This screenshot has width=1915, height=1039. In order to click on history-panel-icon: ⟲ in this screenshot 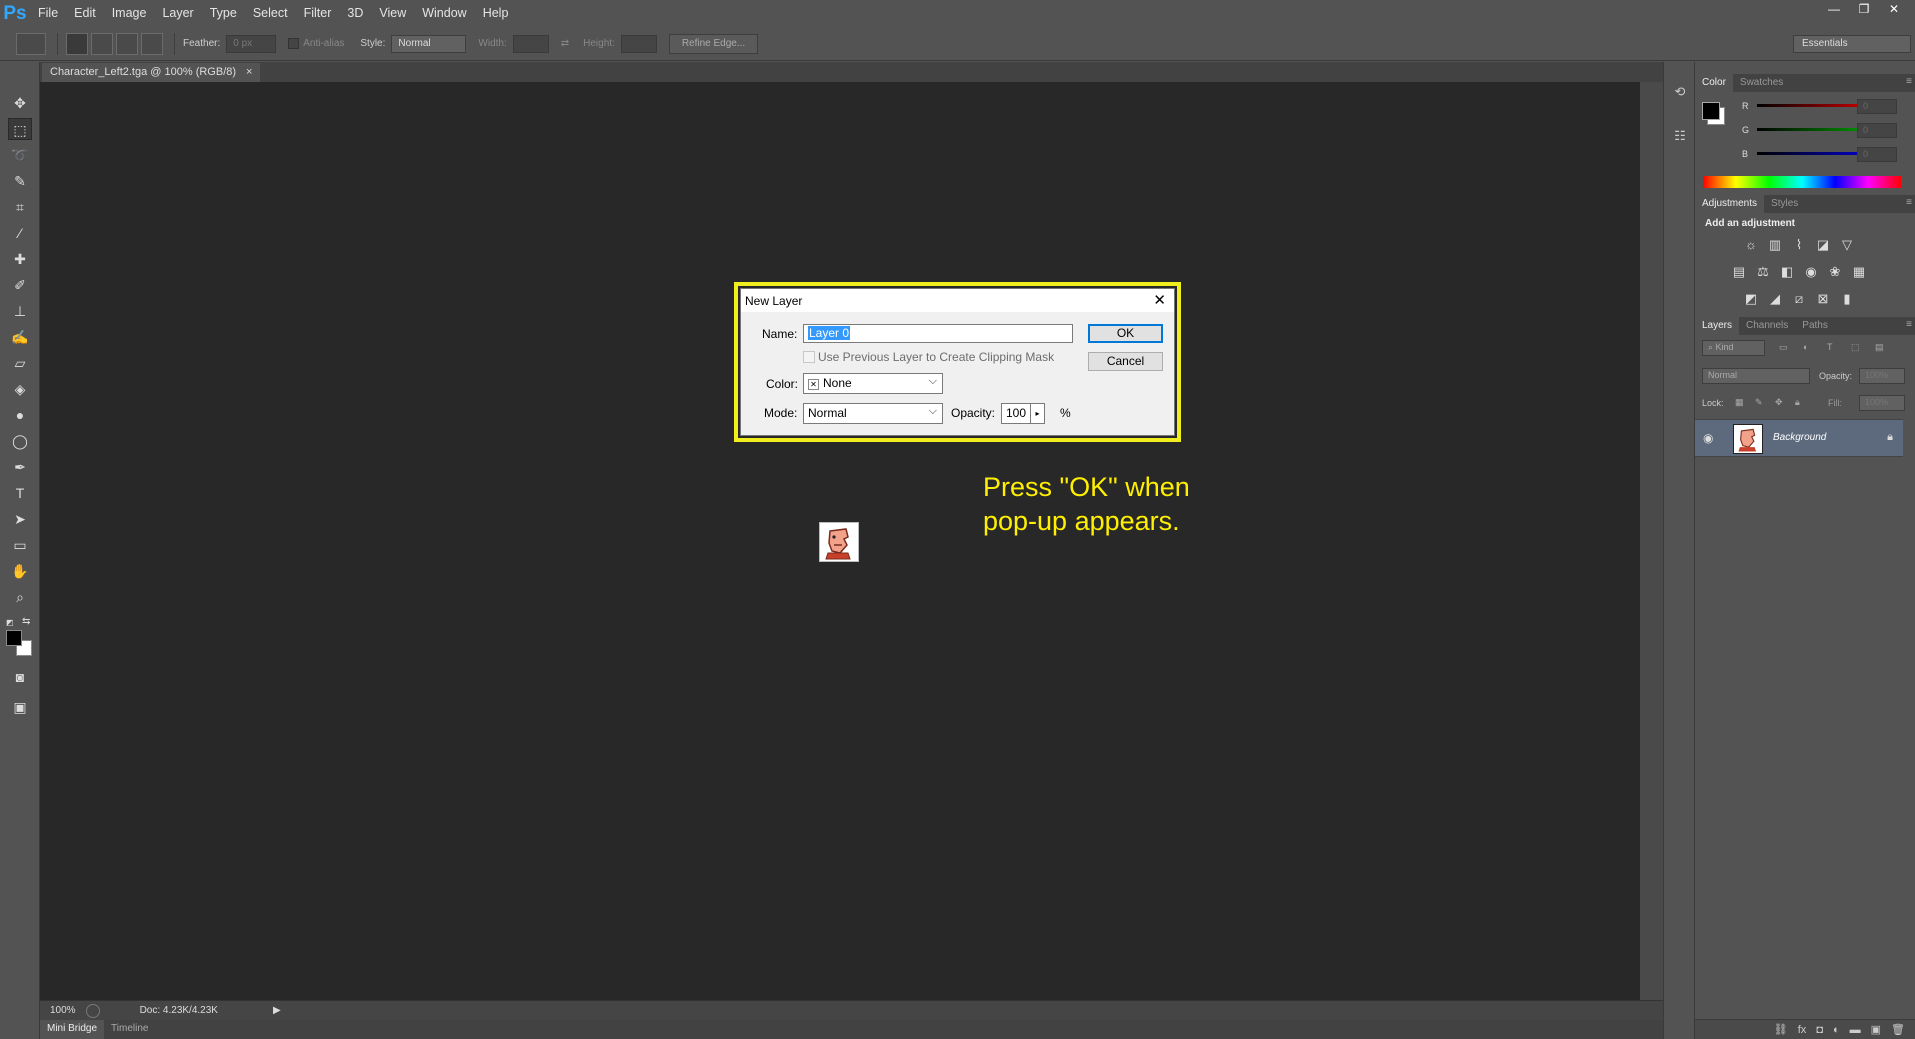, I will do `click(1680, 93)`.